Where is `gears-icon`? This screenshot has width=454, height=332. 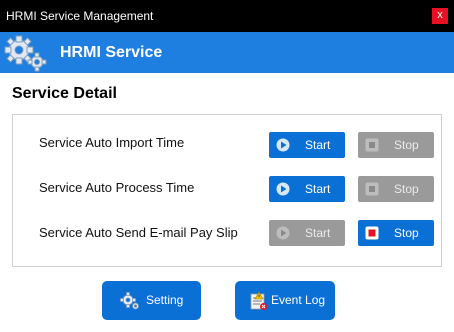
gears-icon is located at coordinates (25, 53).